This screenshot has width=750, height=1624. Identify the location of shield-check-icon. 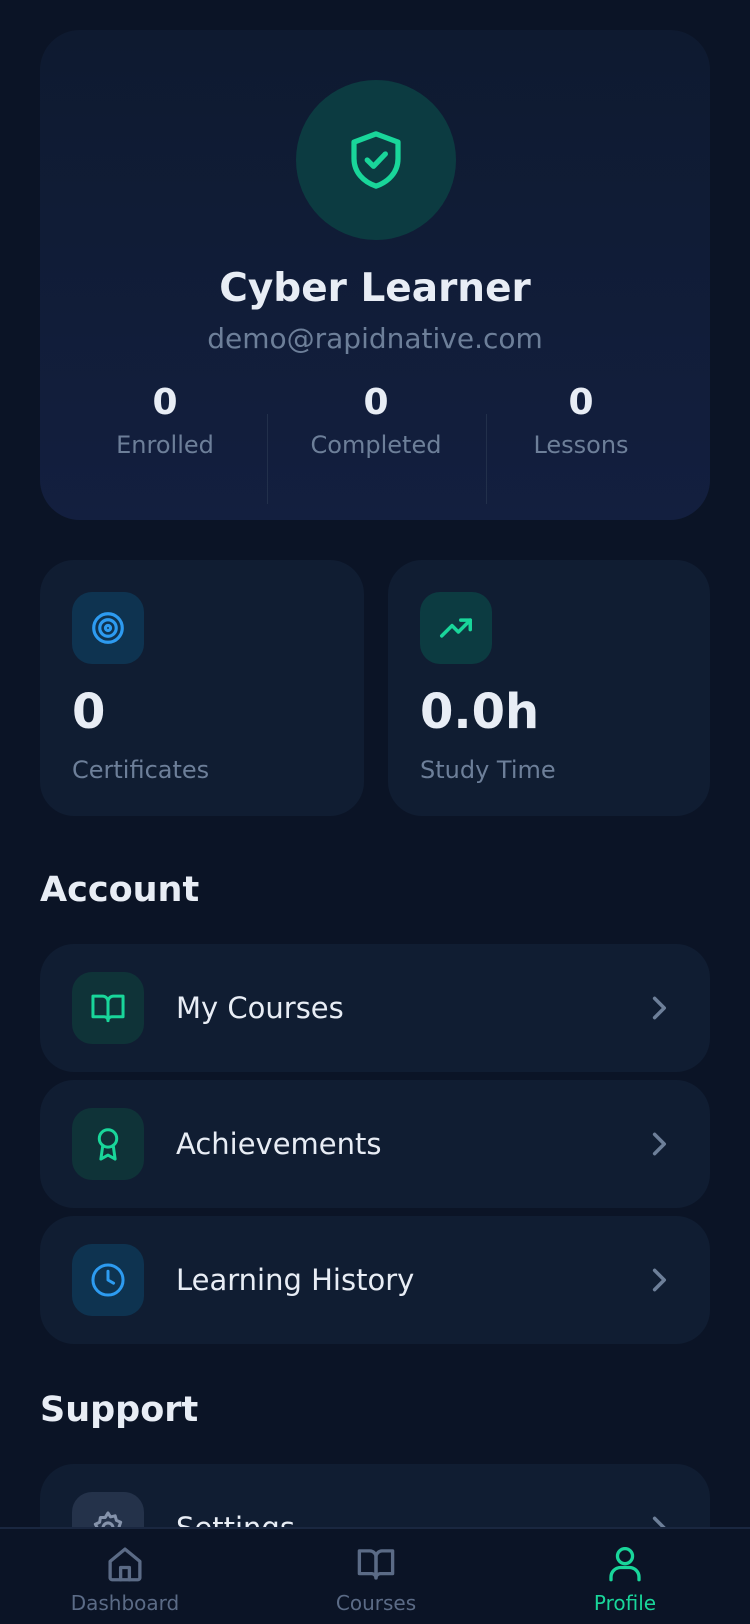
(376, 160).